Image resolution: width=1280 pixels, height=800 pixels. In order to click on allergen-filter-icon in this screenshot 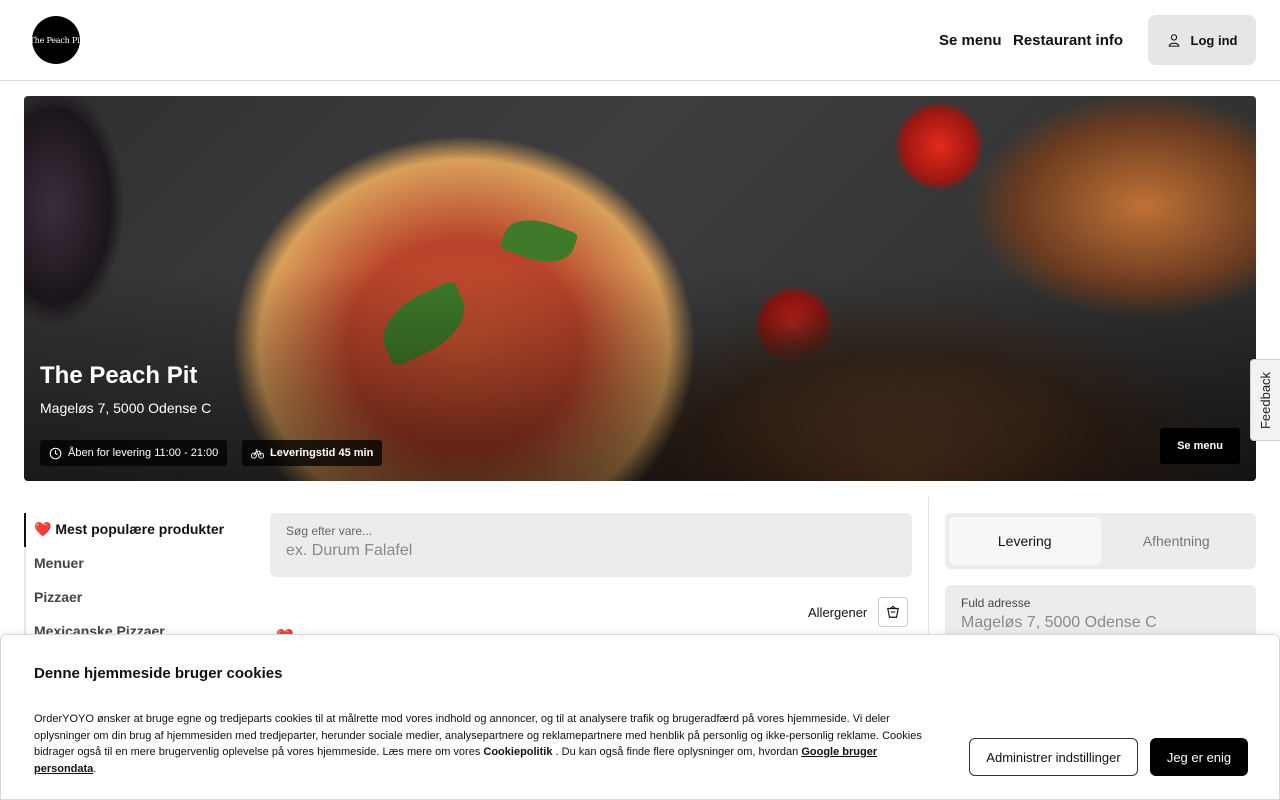, I will do `click(893, 611)`.